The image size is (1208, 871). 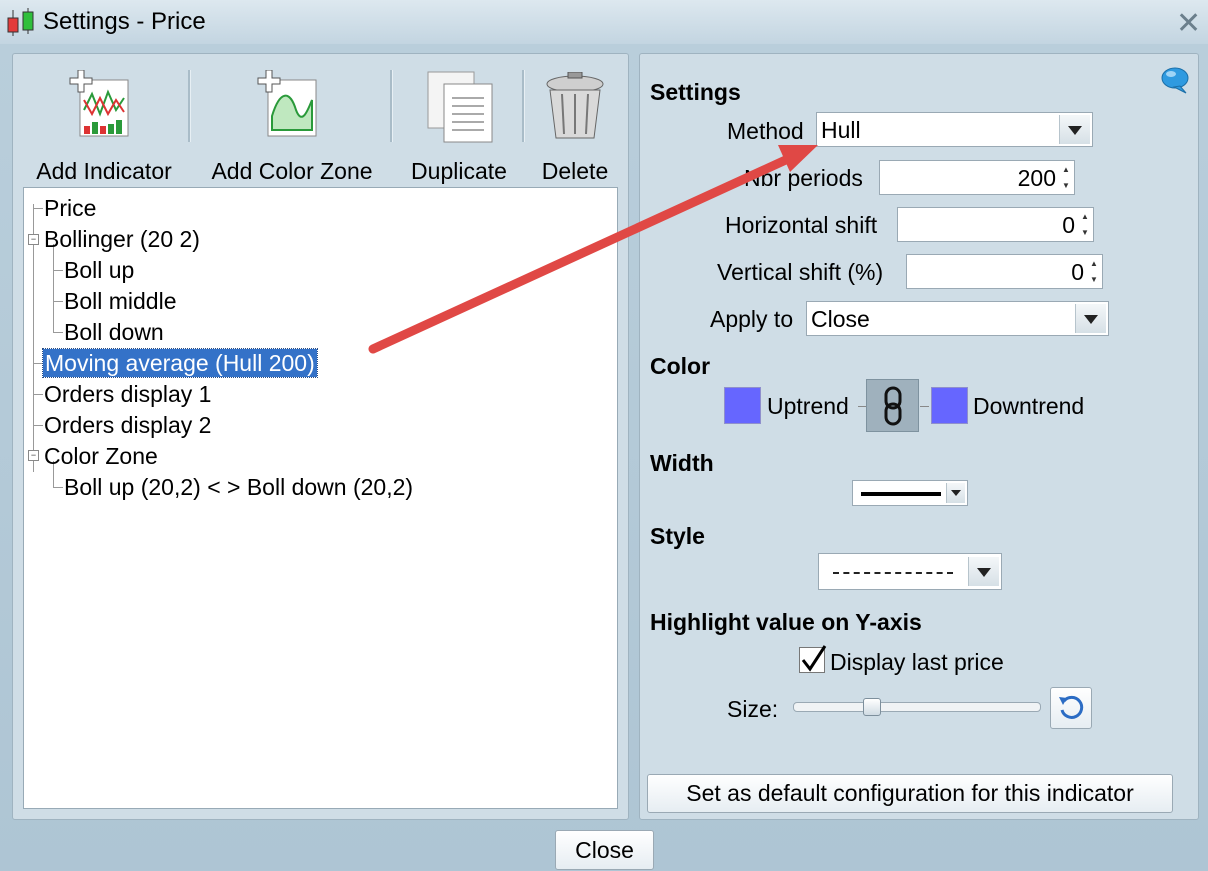 I want to click on vertical-shift-value: 0, so click(x=1077, y=272).